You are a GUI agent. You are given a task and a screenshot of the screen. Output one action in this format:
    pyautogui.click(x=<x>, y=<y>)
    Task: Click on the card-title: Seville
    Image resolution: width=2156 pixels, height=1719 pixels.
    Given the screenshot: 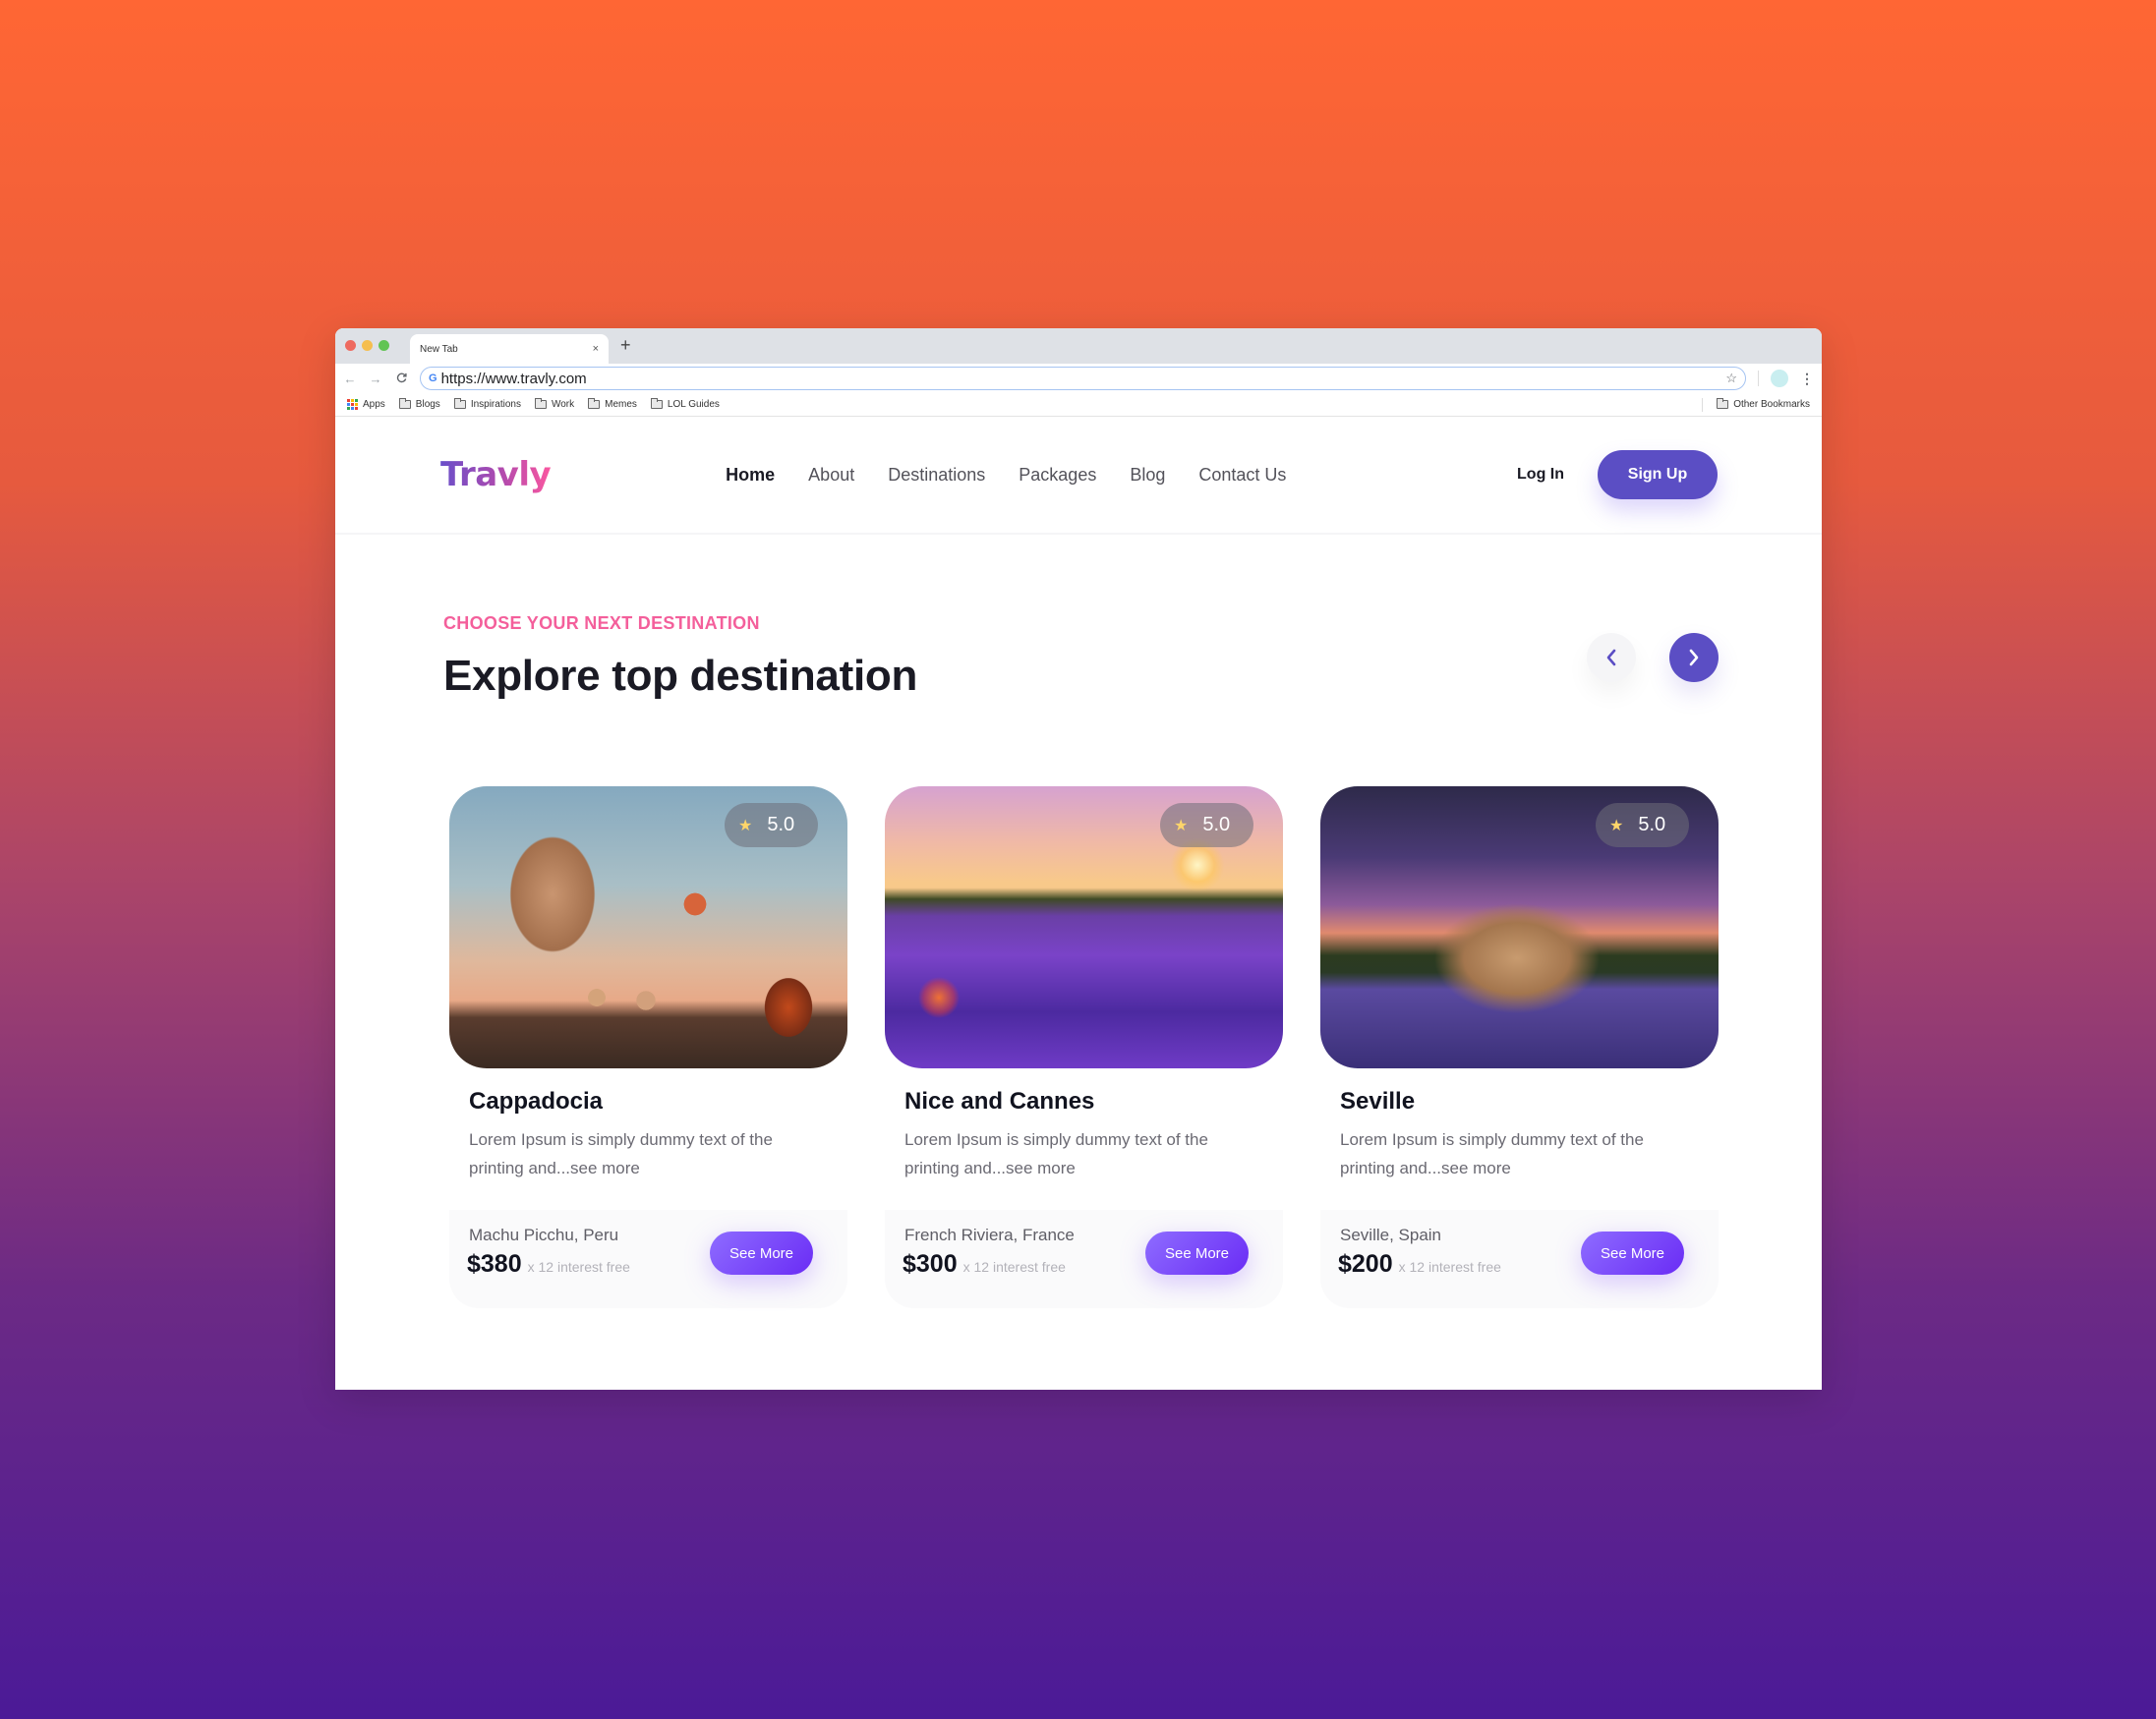 What is the action you would take?
    pyautogui.click(x=1378, y=1101)
    